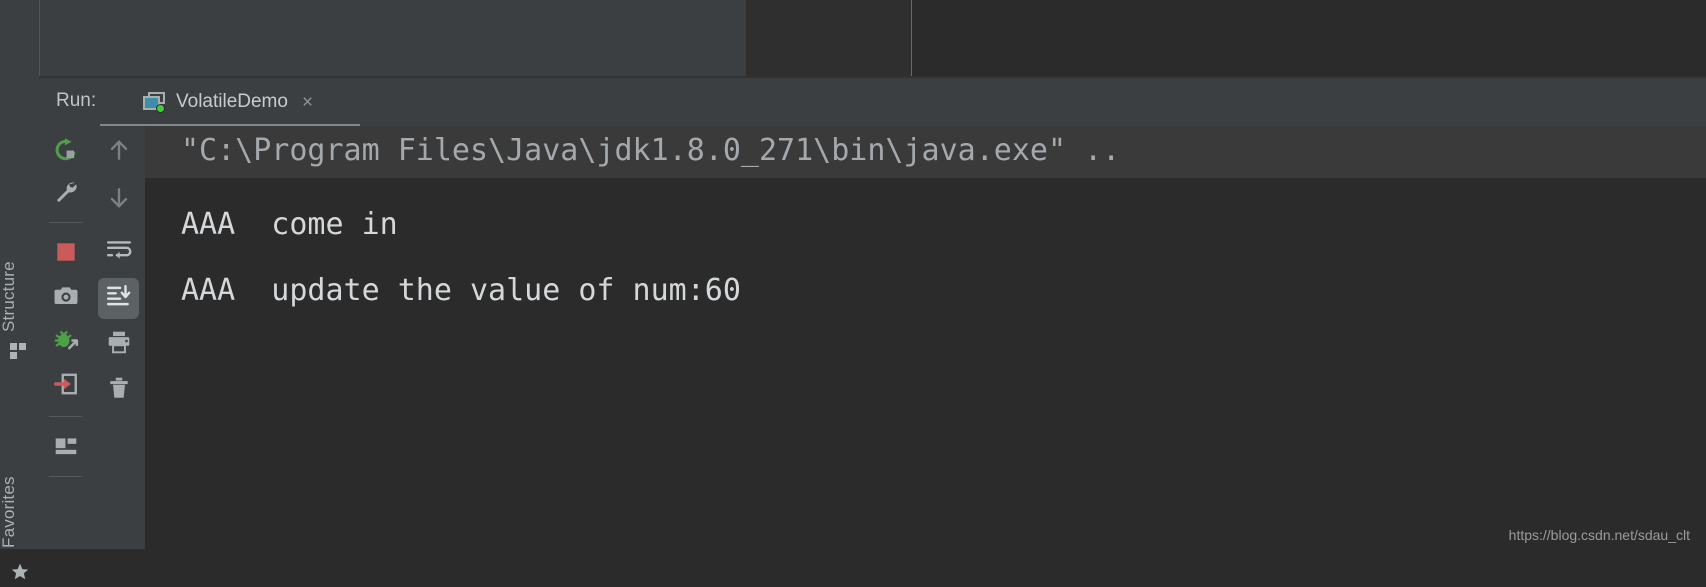 The image size is (1706, 587). I want to click on editor-area-top, so click(853, 39).